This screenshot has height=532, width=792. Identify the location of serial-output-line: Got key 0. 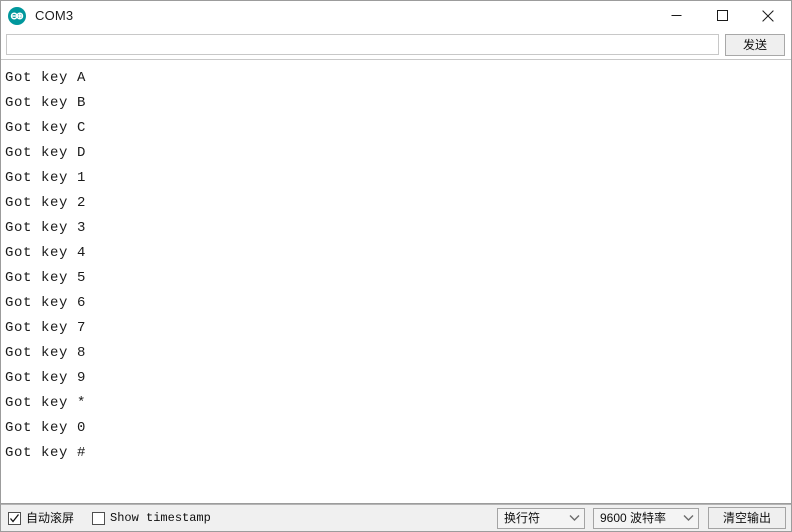
(46, 428).